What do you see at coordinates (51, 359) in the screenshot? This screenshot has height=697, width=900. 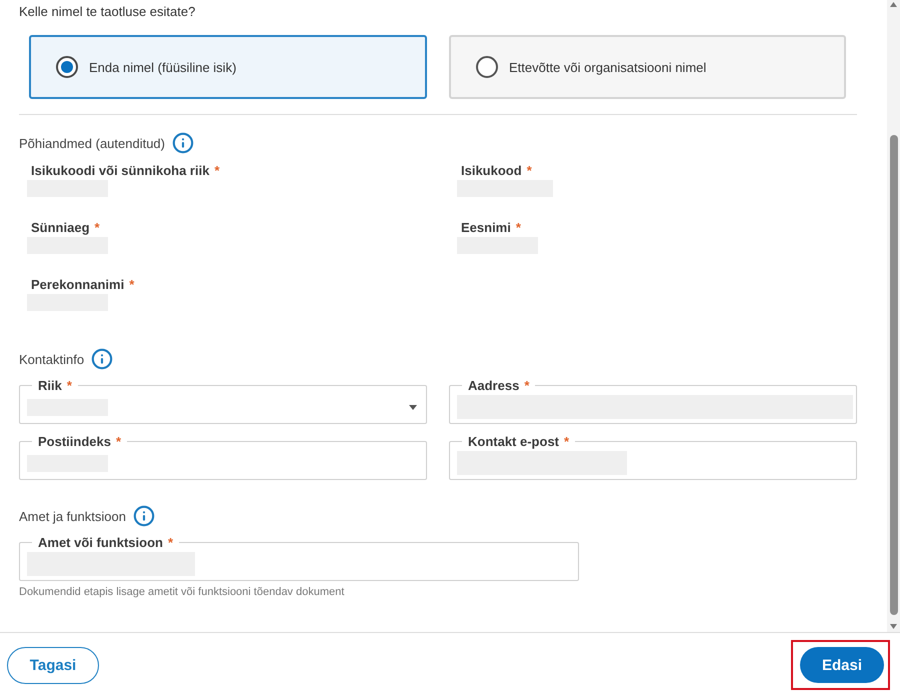 I see `section-title: Kontaktinfo` at bounding box center [51, 359].